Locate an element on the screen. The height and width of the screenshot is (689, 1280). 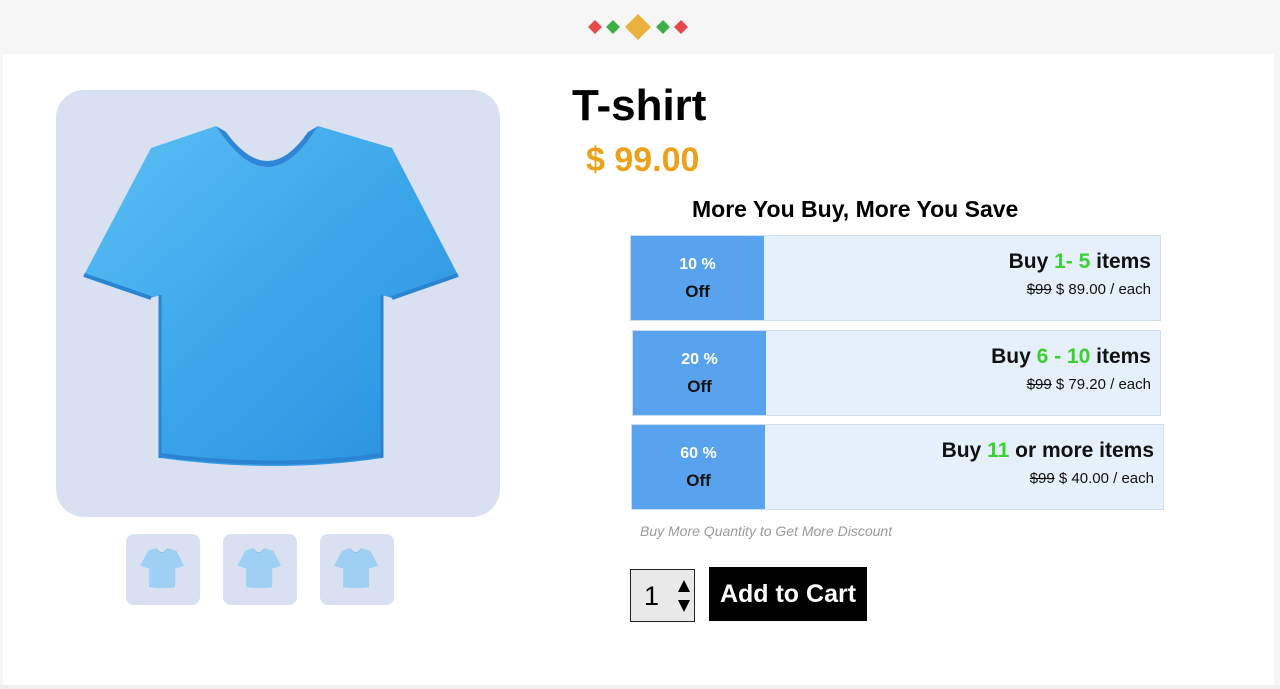
tier-heading: Buy 6 - 10 items is located at coordinates (1071, 357).